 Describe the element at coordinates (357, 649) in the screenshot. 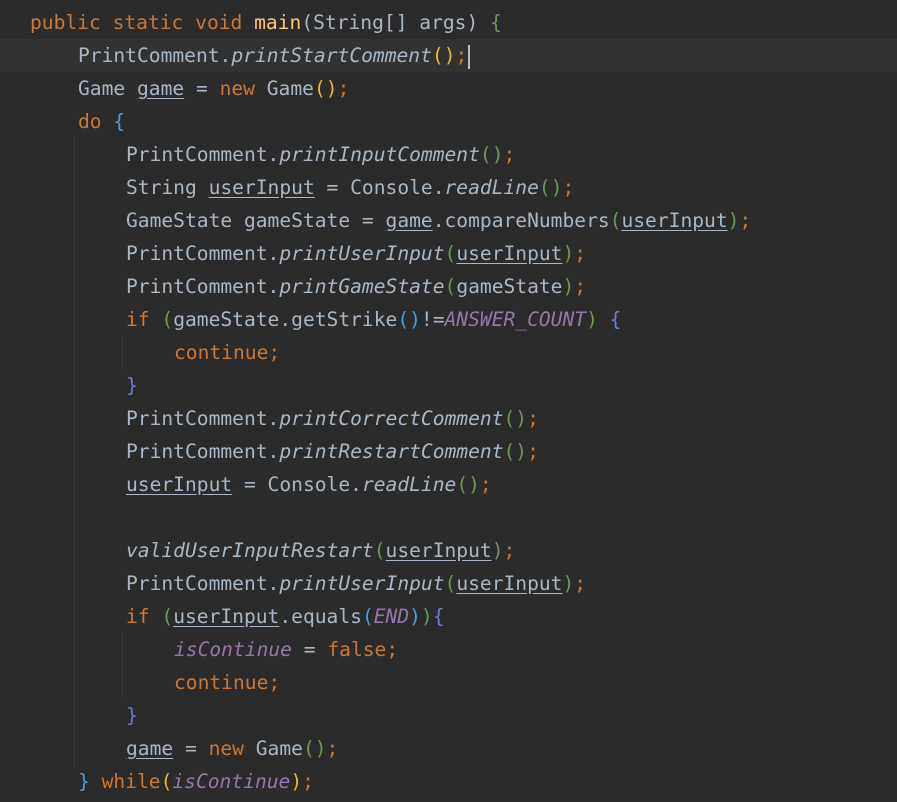

I see `keyword: false` at that location.